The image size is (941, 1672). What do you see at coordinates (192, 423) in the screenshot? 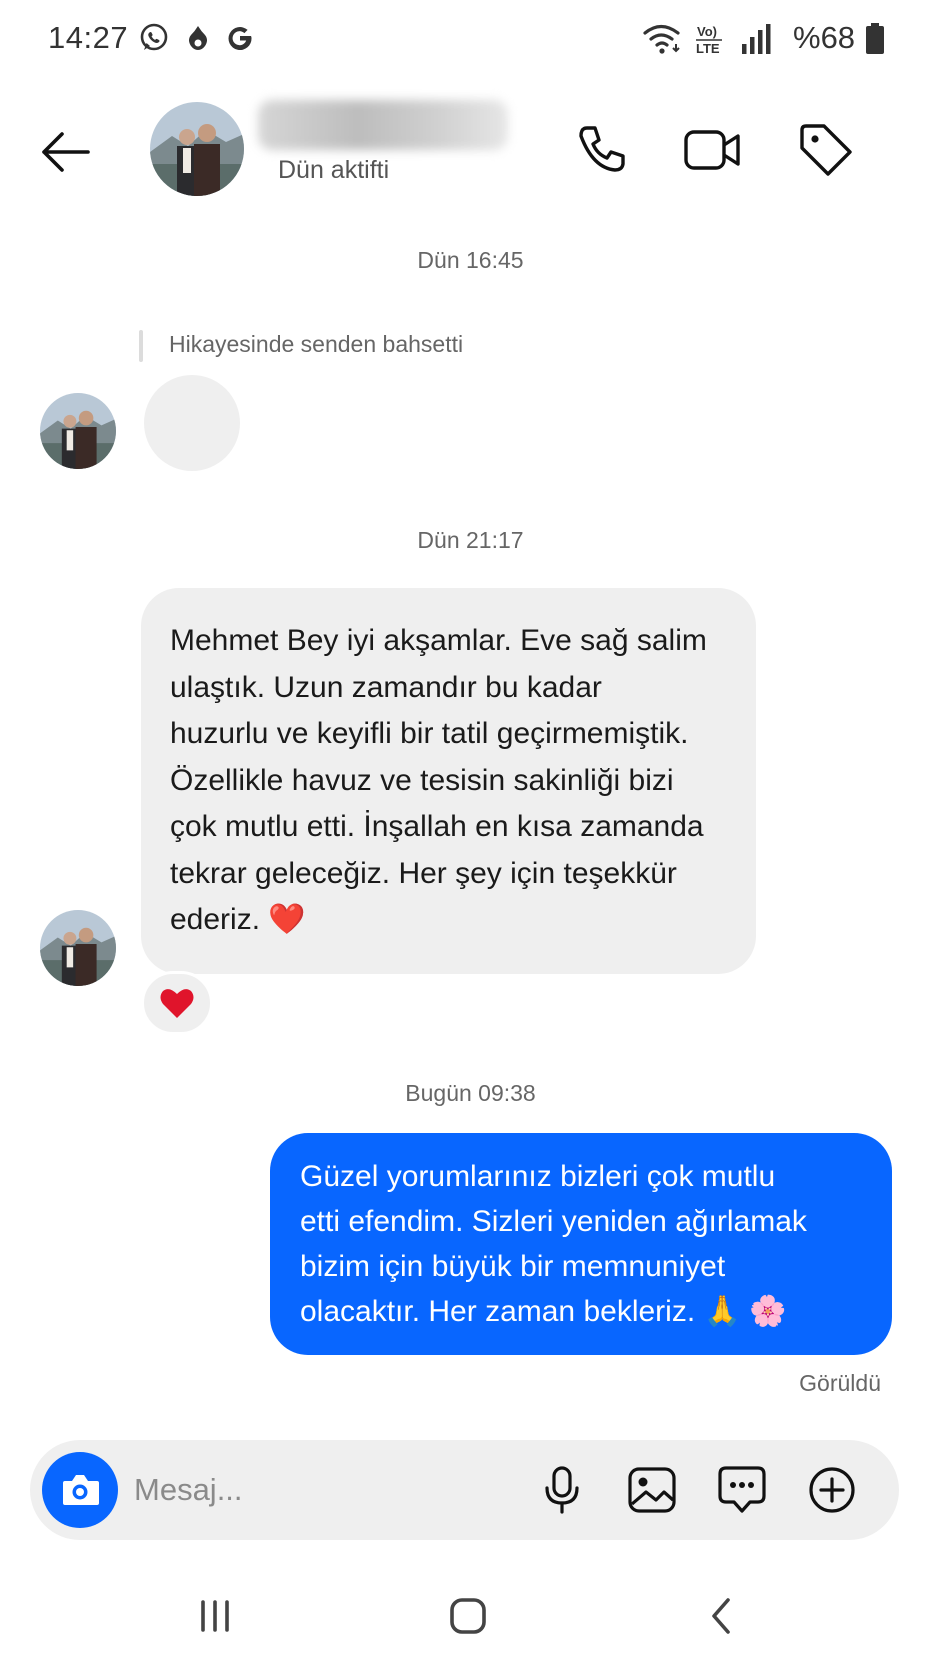
I see `story-thumbnail` at bounding box center [192, 423].